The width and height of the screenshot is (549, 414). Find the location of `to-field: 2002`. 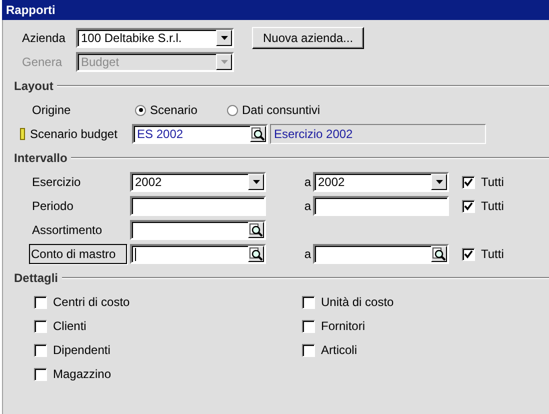

to-field: 2002 is located at coordinates (381, 182).